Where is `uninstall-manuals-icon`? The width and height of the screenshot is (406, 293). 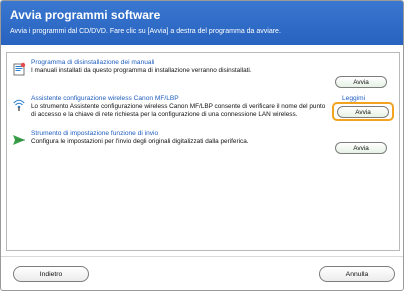 uninstall-manuals-icon is located at coordinates (19, 69).